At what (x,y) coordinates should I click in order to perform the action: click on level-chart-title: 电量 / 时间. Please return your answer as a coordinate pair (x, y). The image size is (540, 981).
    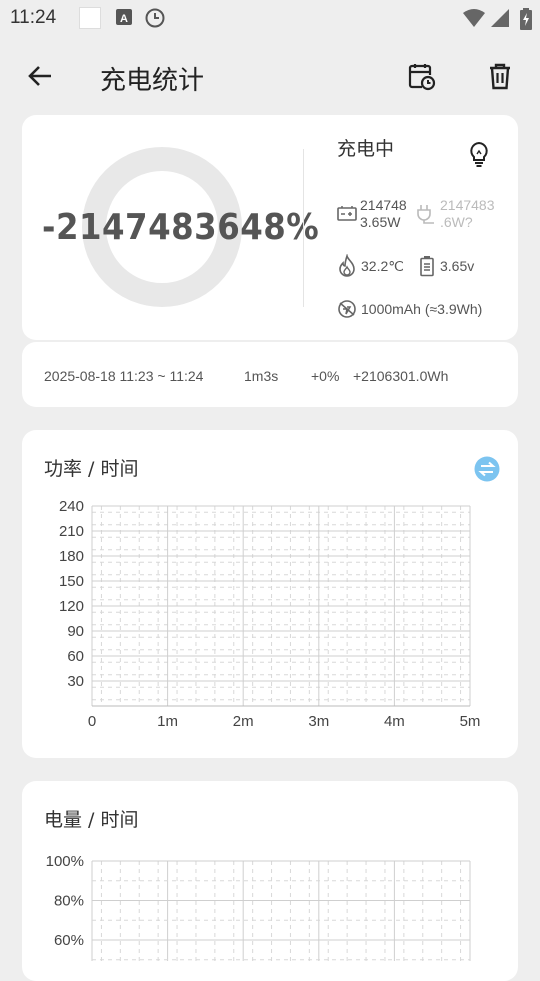
    Looking at the image, I should click on (91, 820).